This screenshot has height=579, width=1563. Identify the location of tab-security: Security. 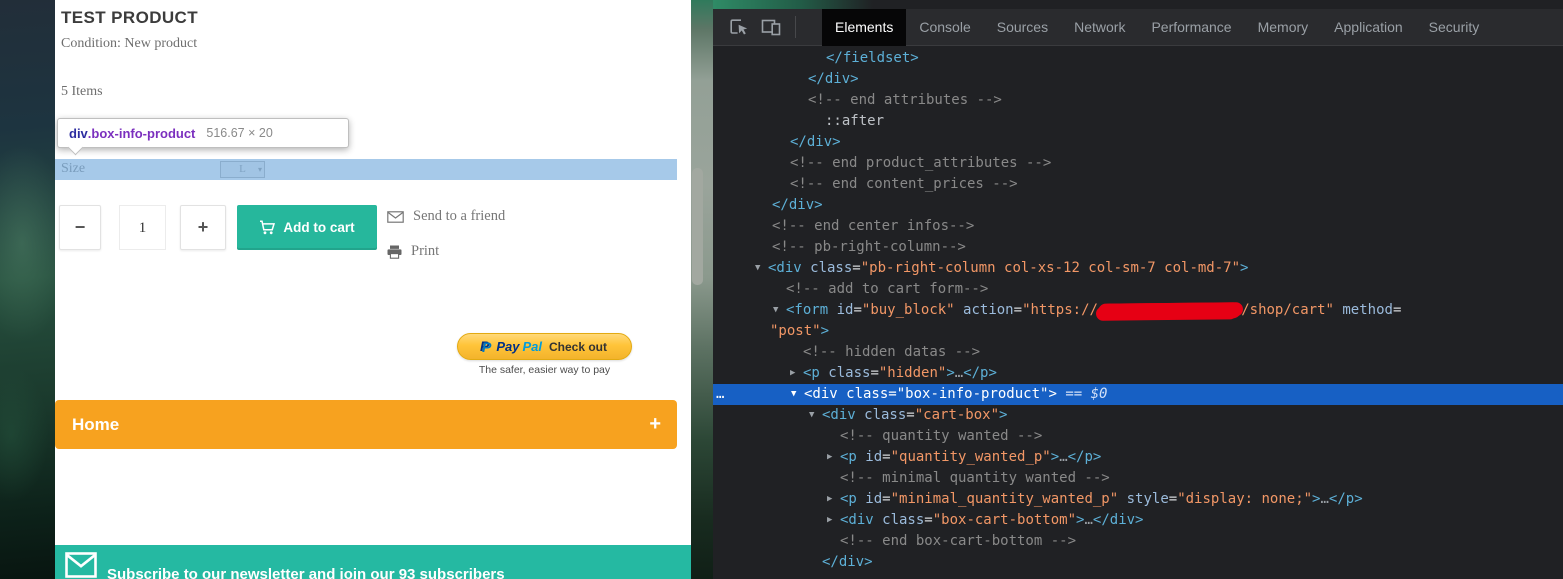
(1454, 27).